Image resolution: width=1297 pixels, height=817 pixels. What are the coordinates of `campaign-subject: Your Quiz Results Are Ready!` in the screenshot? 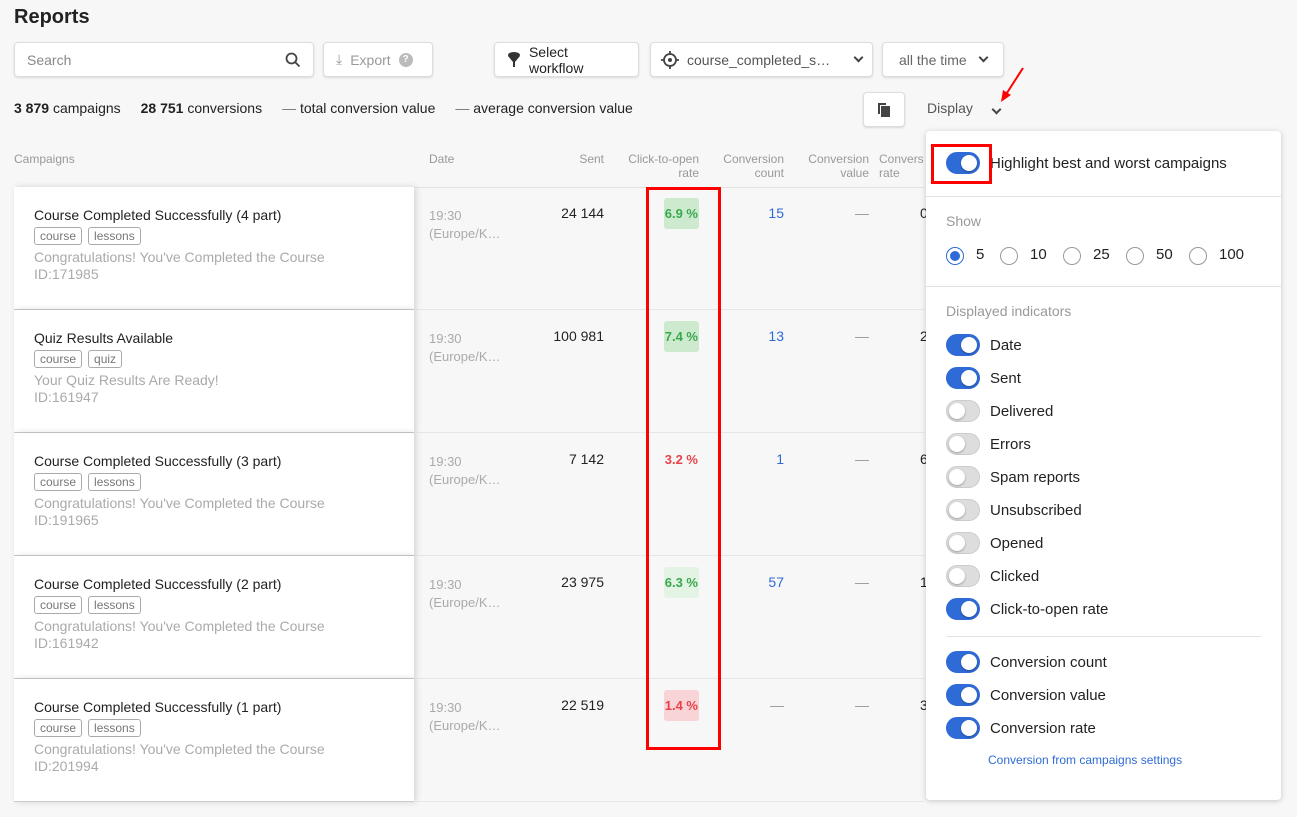 It's located at (126, 380).